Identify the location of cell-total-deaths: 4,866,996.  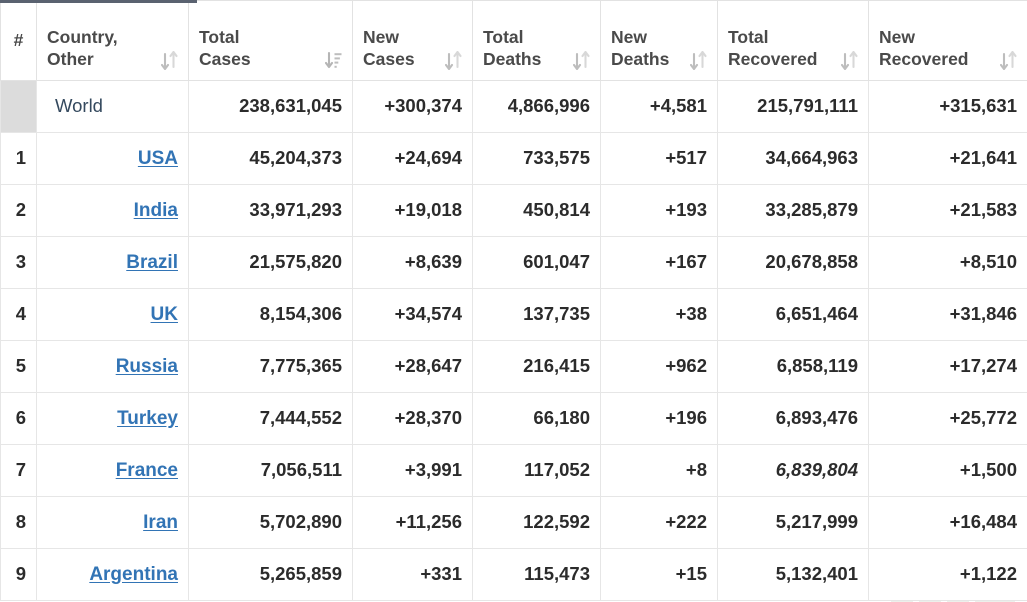
(536, 106).